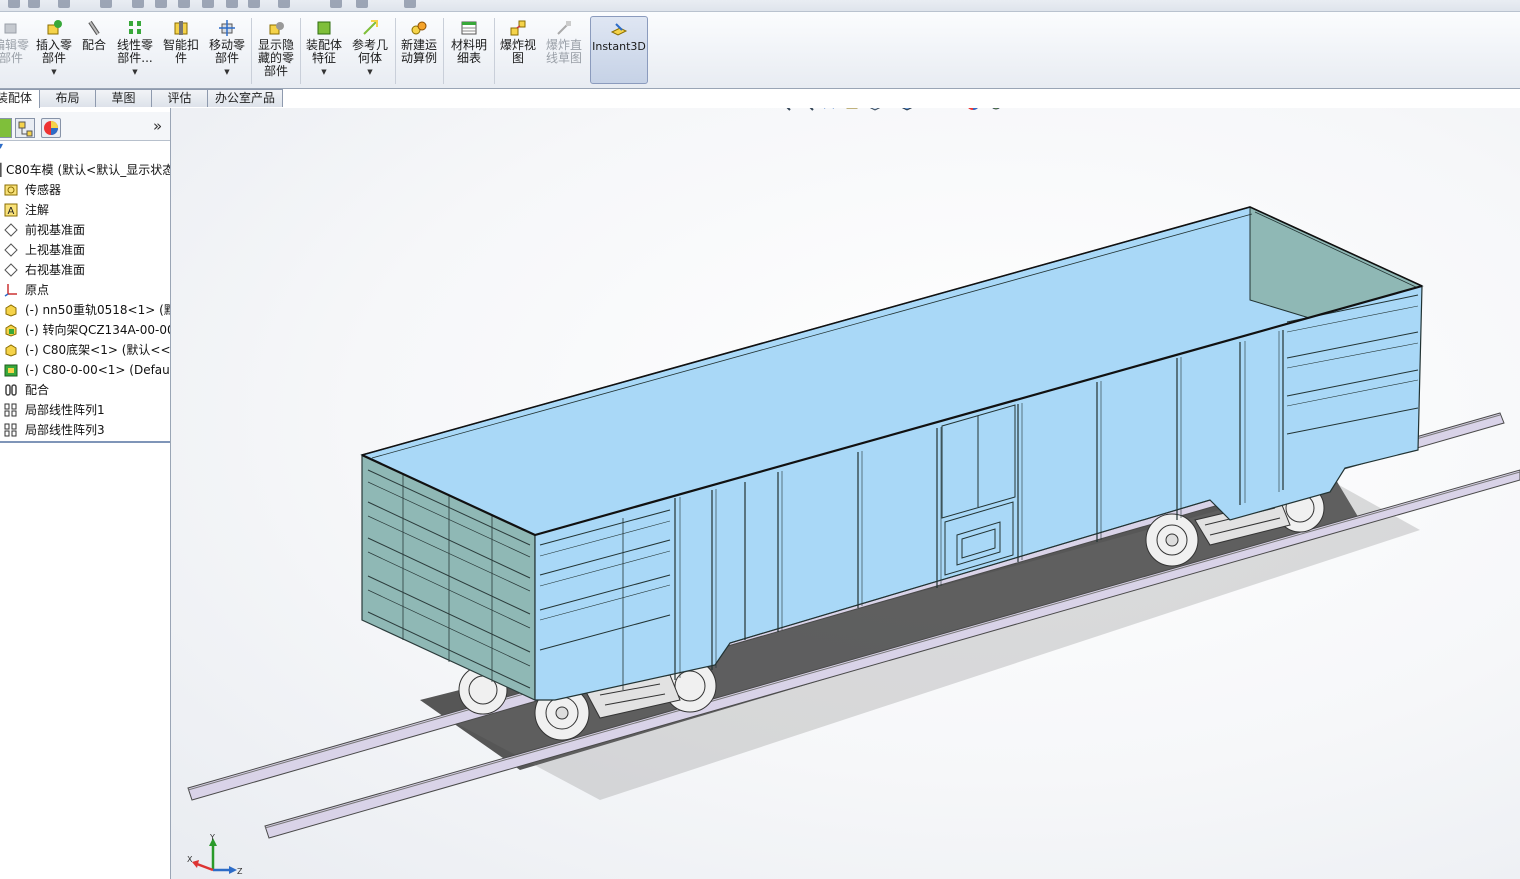  Describe the element at coordinates (94, 28) in the screenshot. I see `mate-icon` at that location.